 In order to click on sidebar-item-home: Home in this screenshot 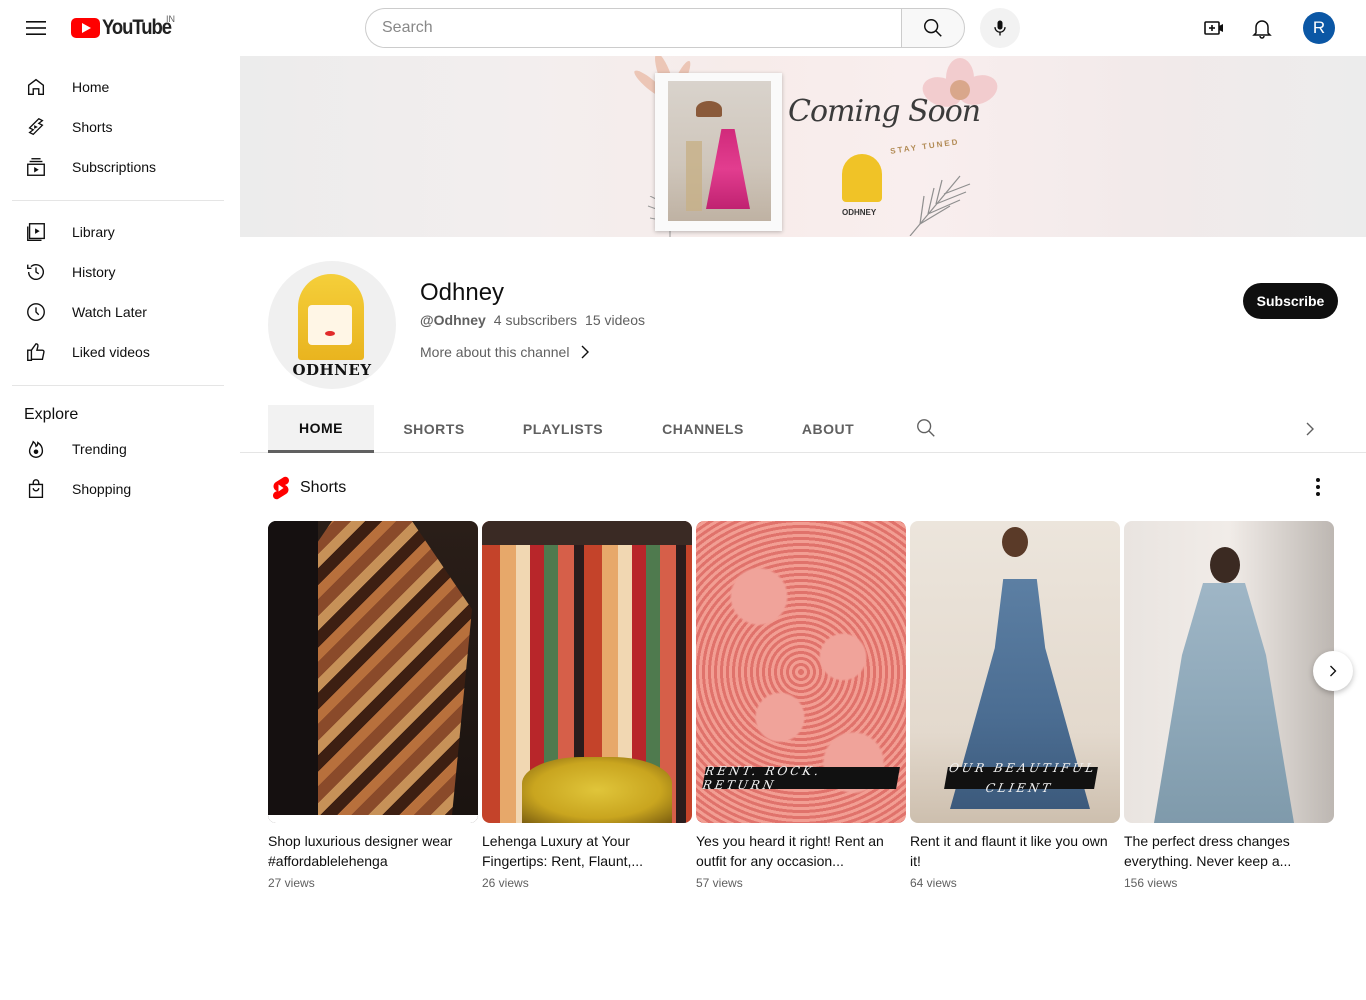, I will do `click(118, 87)`.